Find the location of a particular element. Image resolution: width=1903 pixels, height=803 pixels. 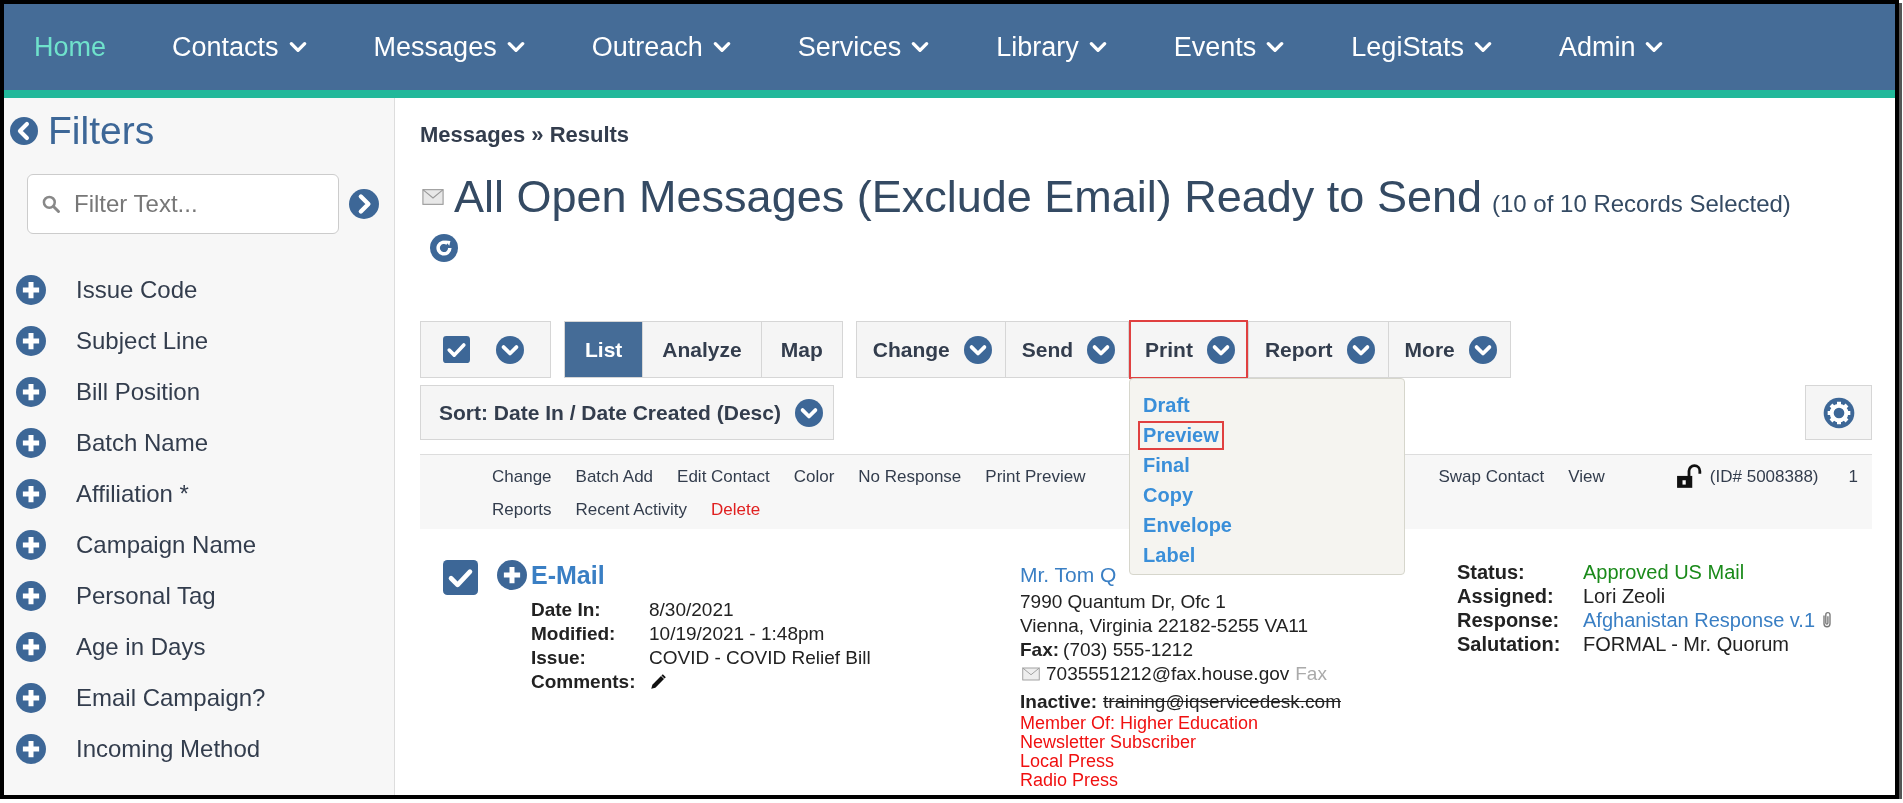

contact-tag: Newsletter Subscriber is located at coordinates (1238, 742).